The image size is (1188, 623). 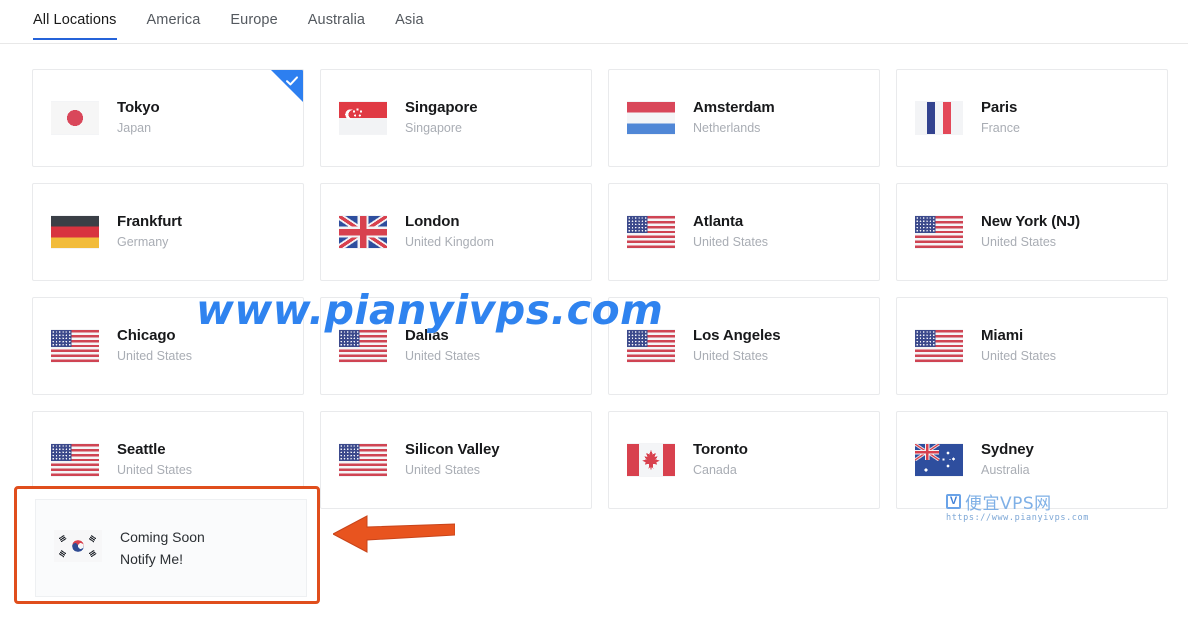 I want to click on location-meta: Miami United States, so click(x=1018, y=346).